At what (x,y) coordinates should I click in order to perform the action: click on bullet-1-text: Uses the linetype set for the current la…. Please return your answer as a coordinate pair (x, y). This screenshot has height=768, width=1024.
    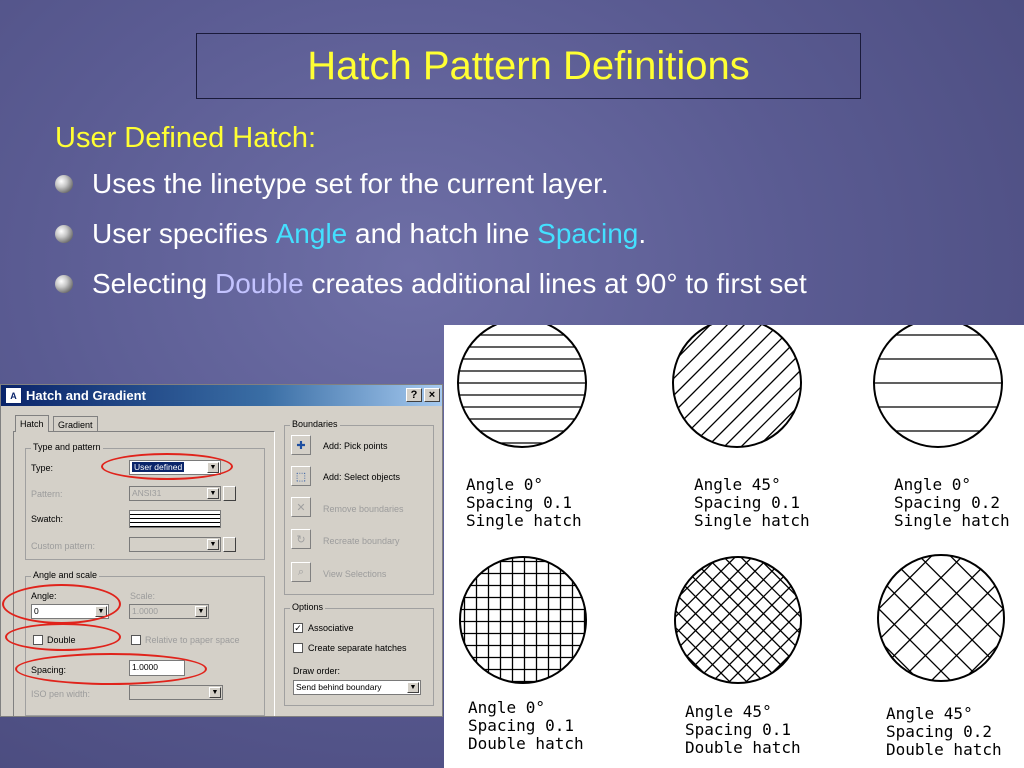
    Looking at the image, I should click on (350, 183).